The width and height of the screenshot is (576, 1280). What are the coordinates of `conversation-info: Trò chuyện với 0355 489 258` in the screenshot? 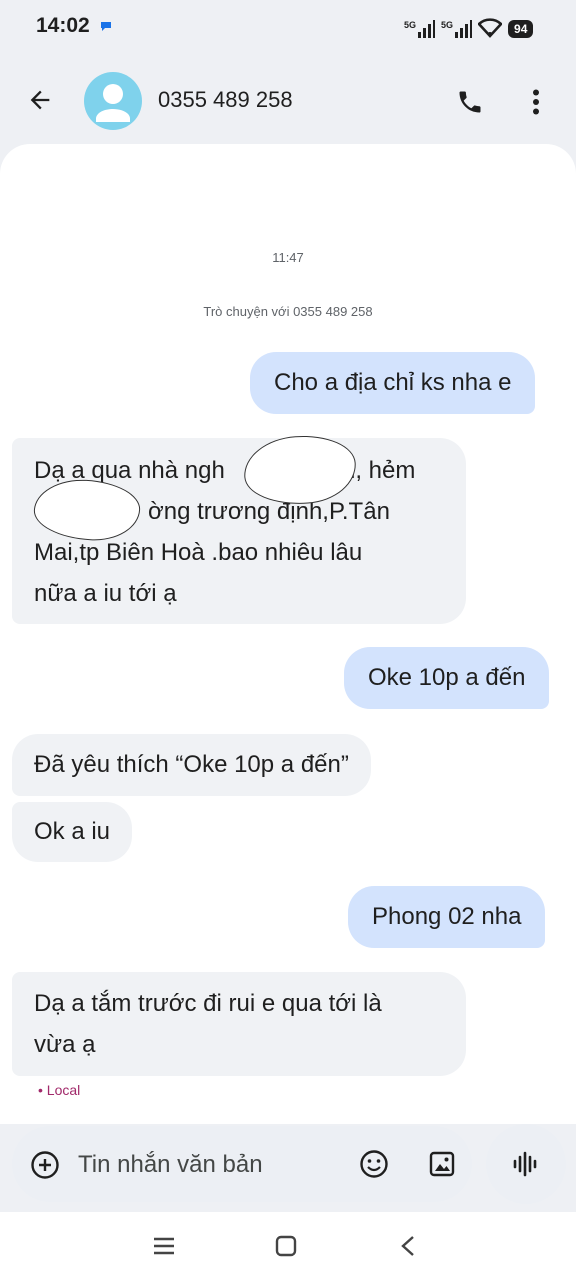 It's located at (288, 311).